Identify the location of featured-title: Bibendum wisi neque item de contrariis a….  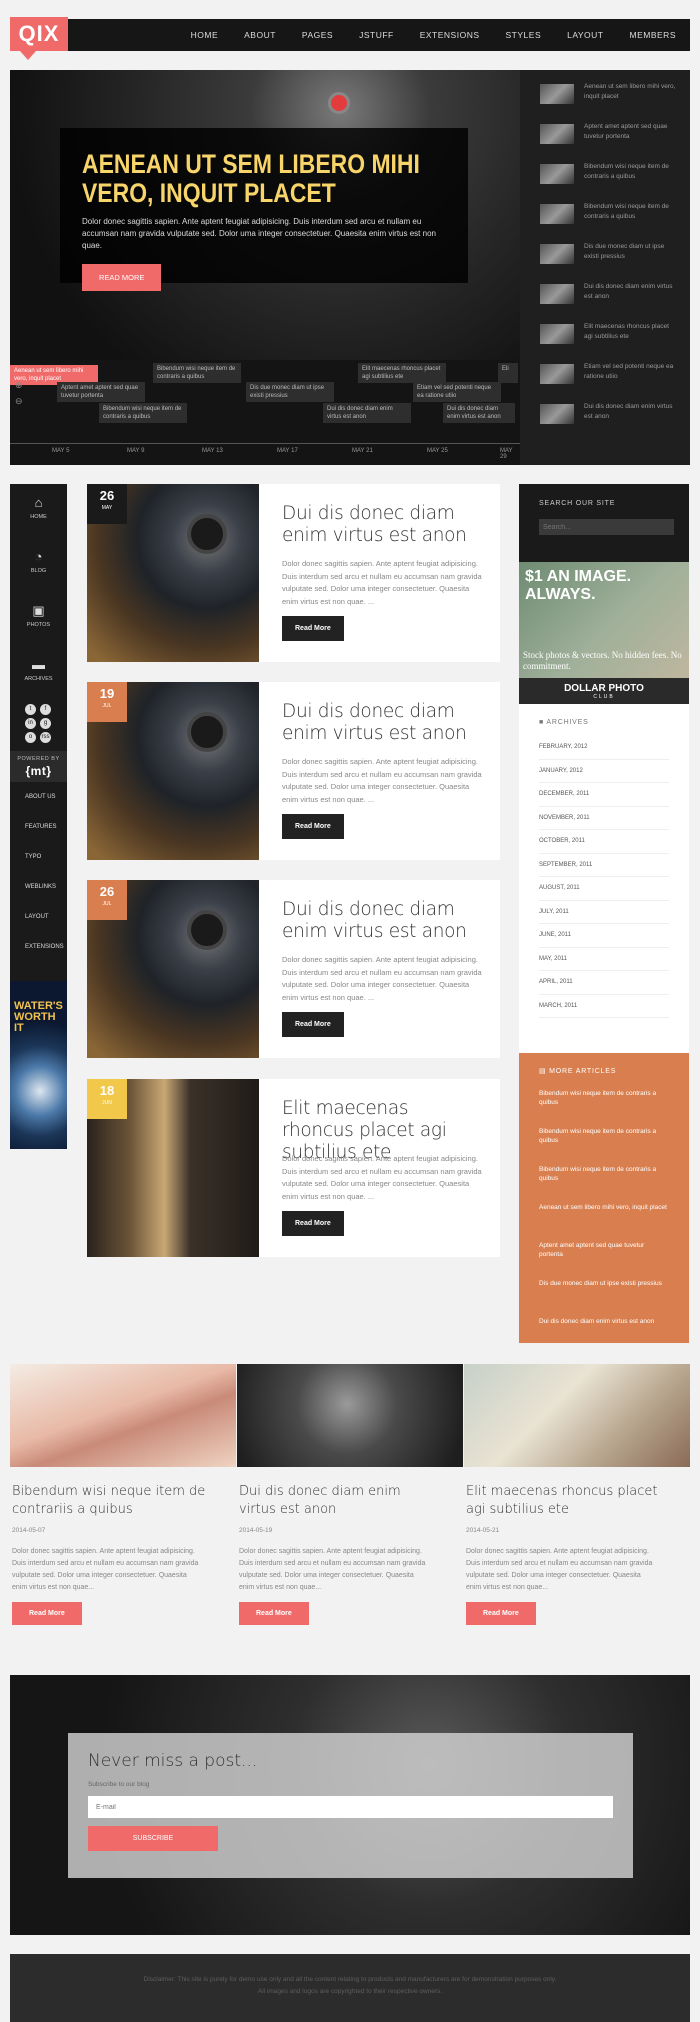
(112, 1501).